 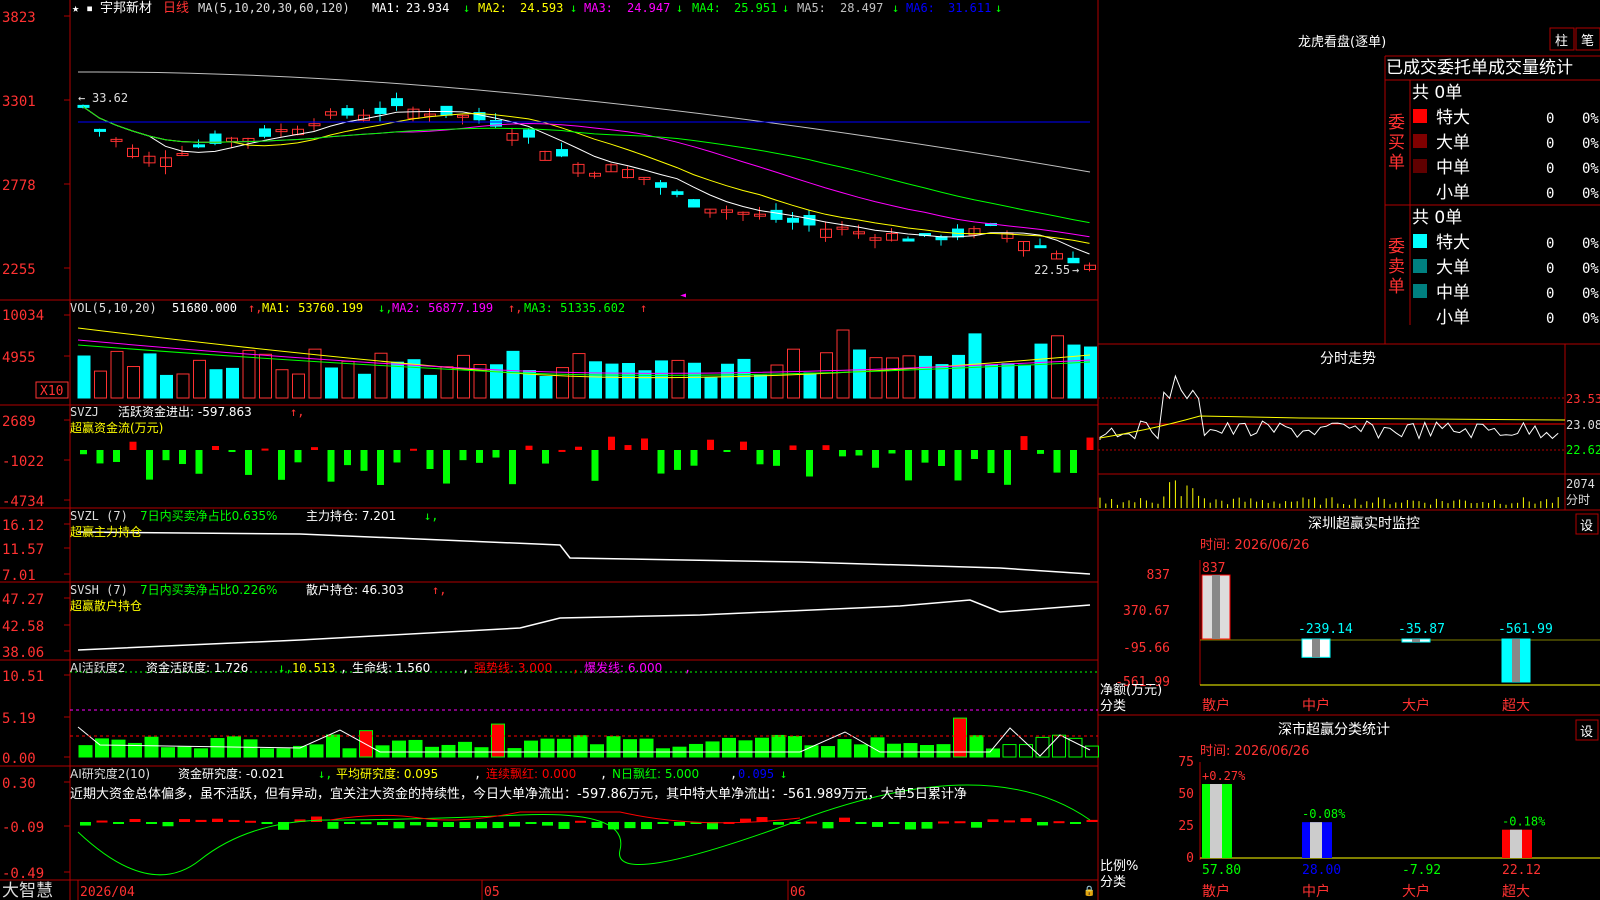 What do you see at coordinates (176, 8) in the screenshot?
I see `period-label: 日线` at bounding box center [176, 8].